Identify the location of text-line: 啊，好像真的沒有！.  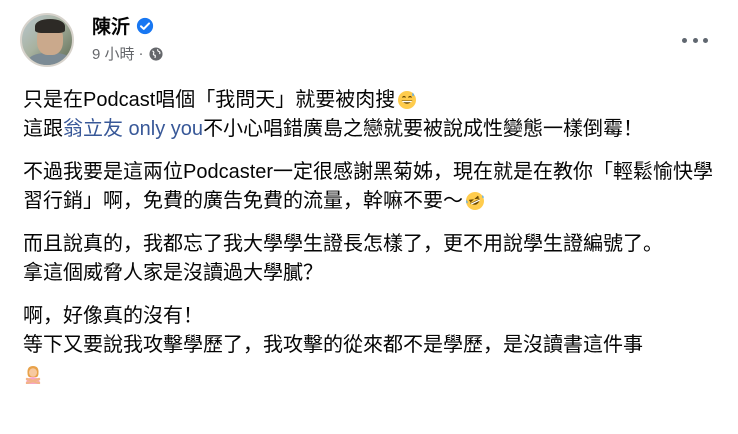
(113, 316).